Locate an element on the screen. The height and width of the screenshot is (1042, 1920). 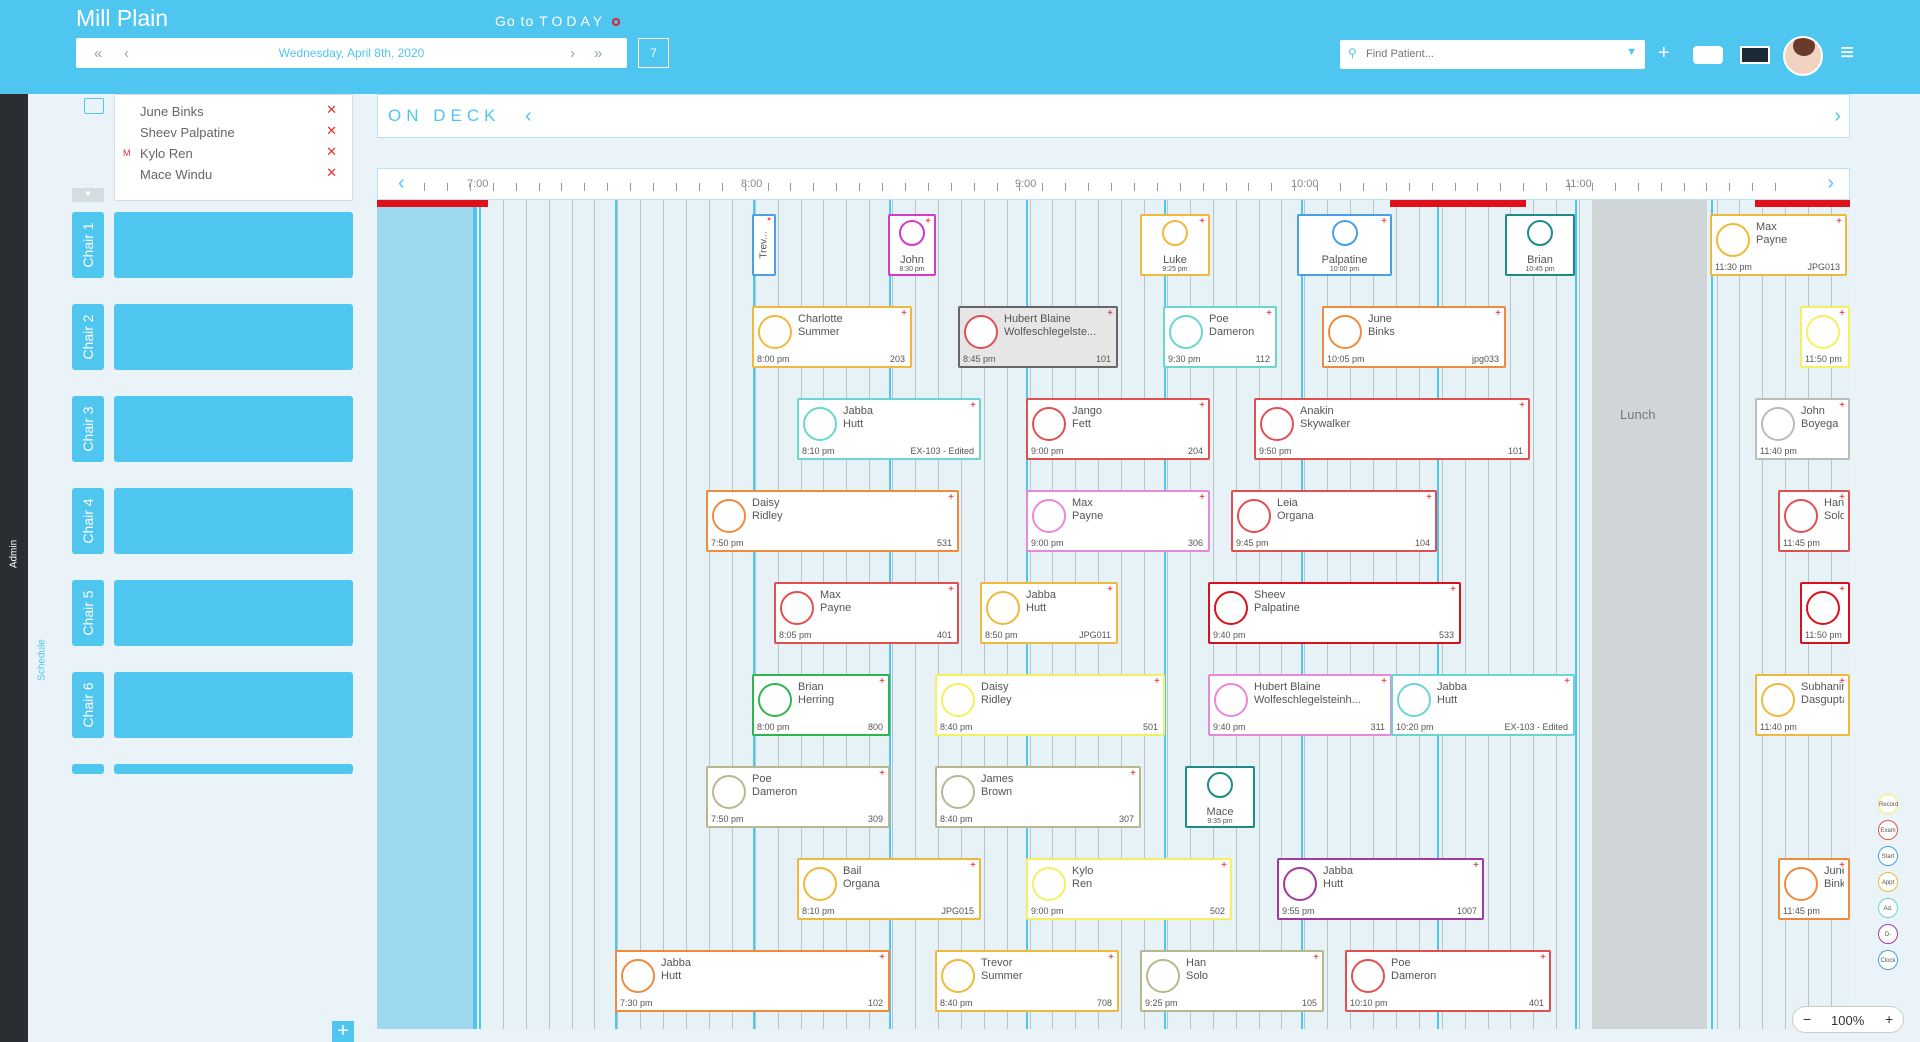
monitor-icon is located at coordinates (1755, 55).